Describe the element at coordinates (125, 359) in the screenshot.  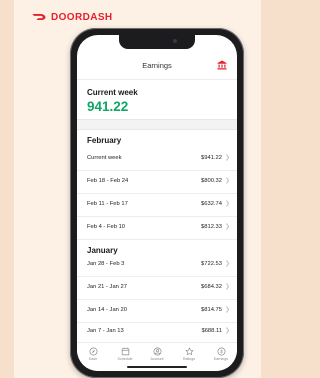
I see `tab-label: Schedule` at that location.